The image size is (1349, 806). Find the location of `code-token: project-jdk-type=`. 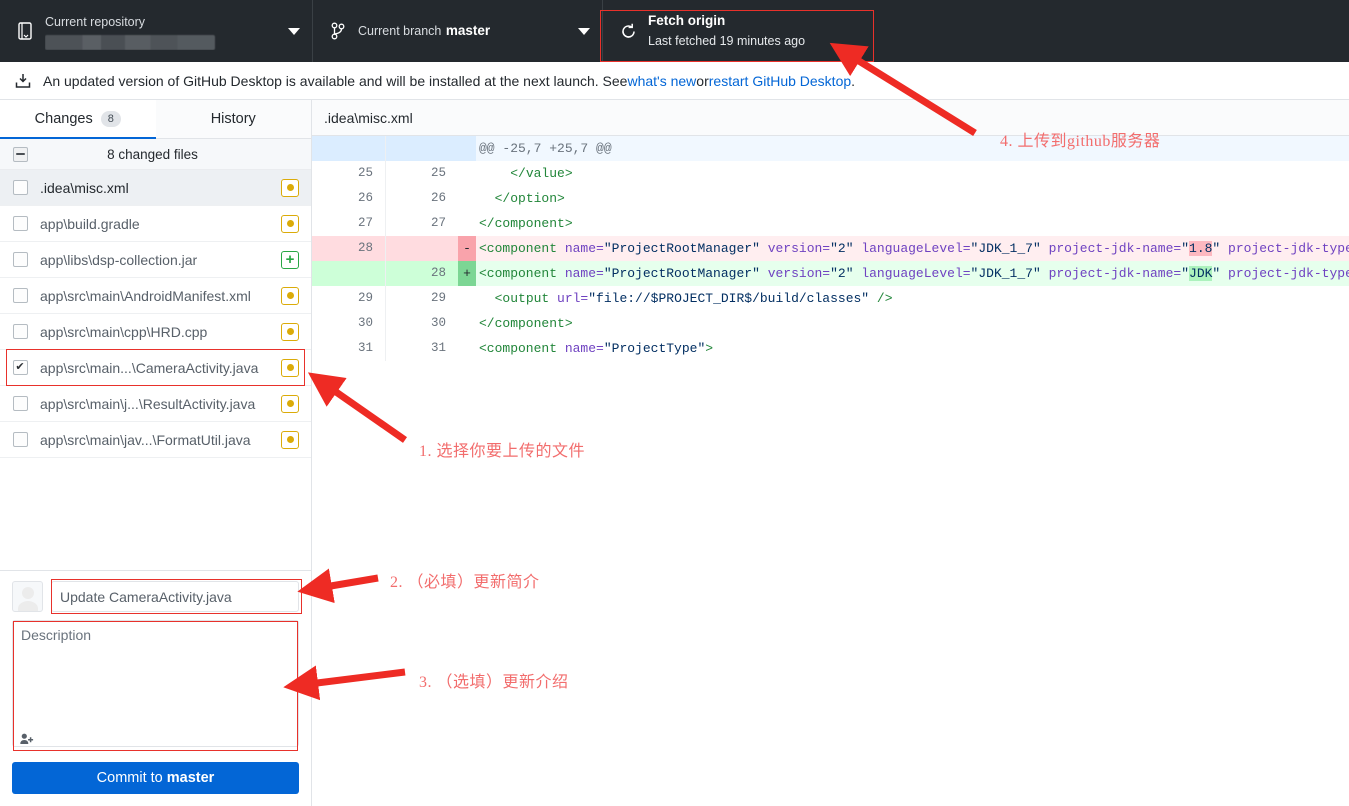

code-token: project-jdk-type= is located at coordinates (1288, 273).